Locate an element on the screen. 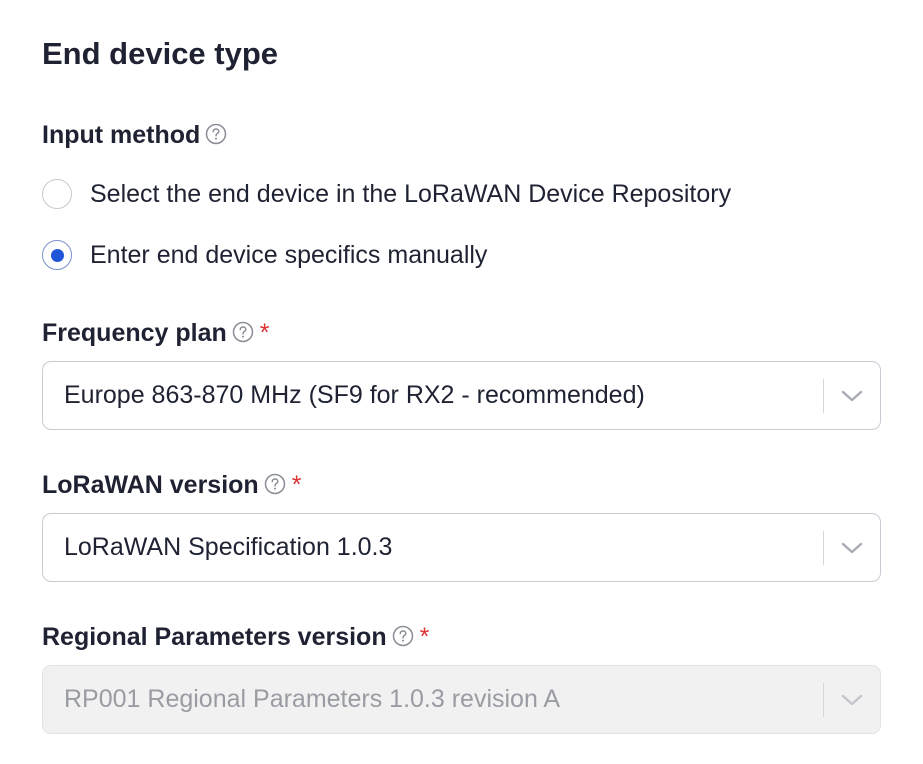 The image size is (923, 764). input-method-label: Input method is located at coordinates (134, 135).